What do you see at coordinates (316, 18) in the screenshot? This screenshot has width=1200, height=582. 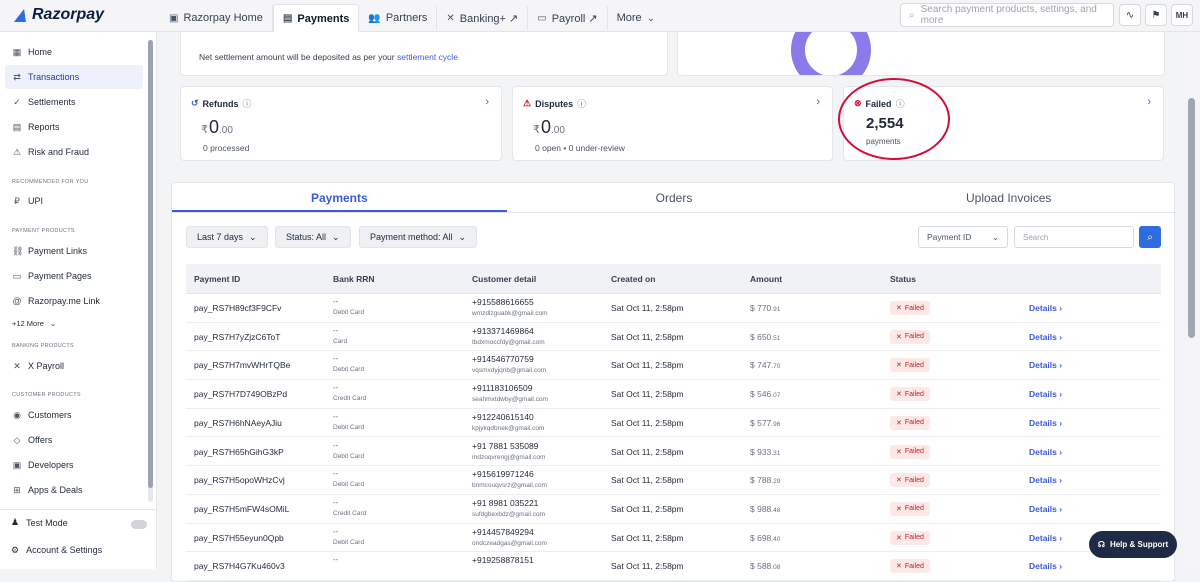 I see `tab-payments: ▤ Payments` at bounding box center [316, 18].